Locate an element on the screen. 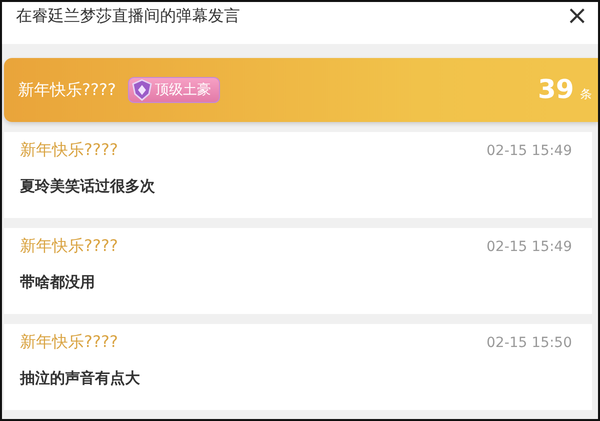 The height and width of the screenshot is (421, 600). message-count: 39 is located at coordinates (556, 90).